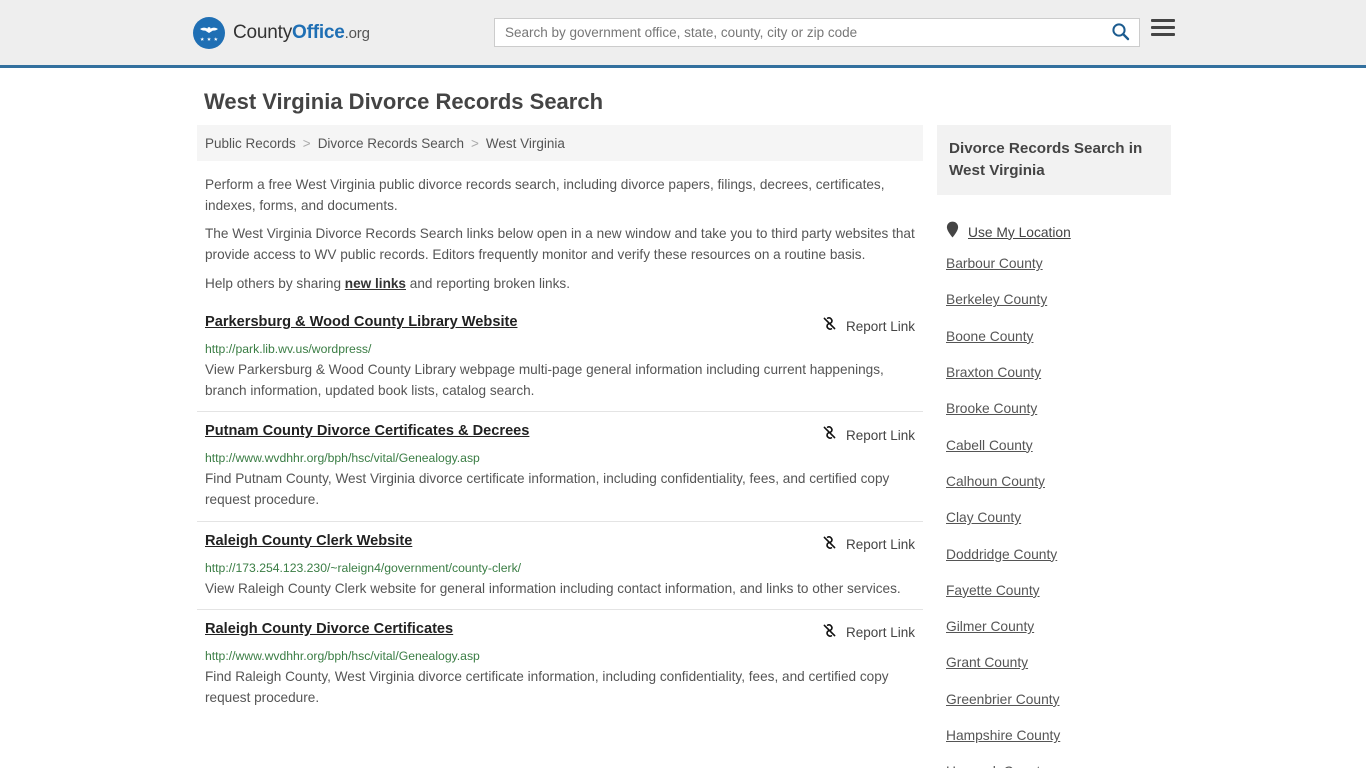  I want to click on logo-text-tld: .org, so click(357, 33).